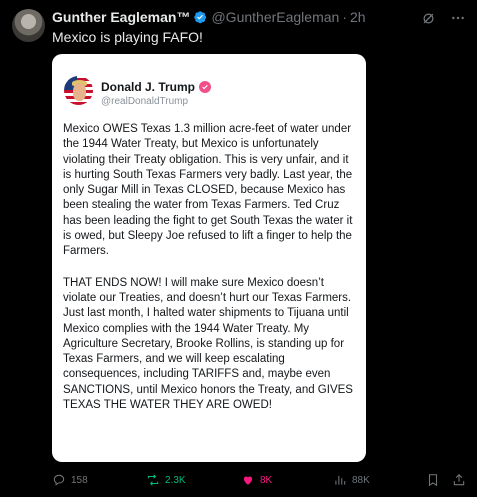 The width and height of the screenshot is (477, 497). I want to click on share-button, so click(459, 480).